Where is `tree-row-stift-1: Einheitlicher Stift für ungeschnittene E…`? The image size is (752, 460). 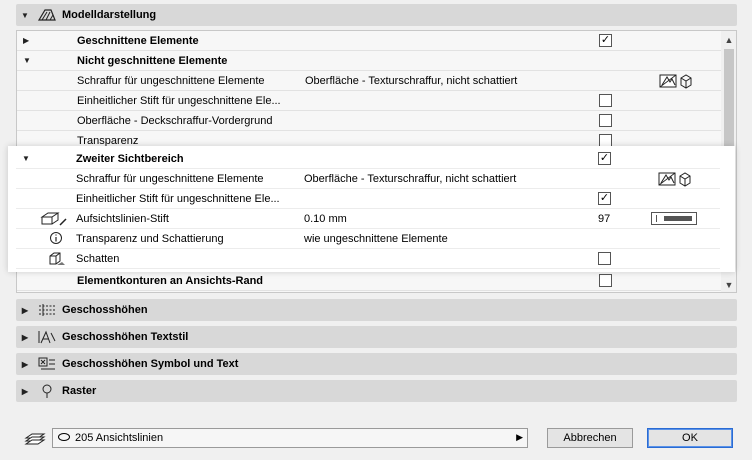 tree-row-stift-1: Einheitlicher Stift für ungeschnittene E… is located at coordinates (369, 101).